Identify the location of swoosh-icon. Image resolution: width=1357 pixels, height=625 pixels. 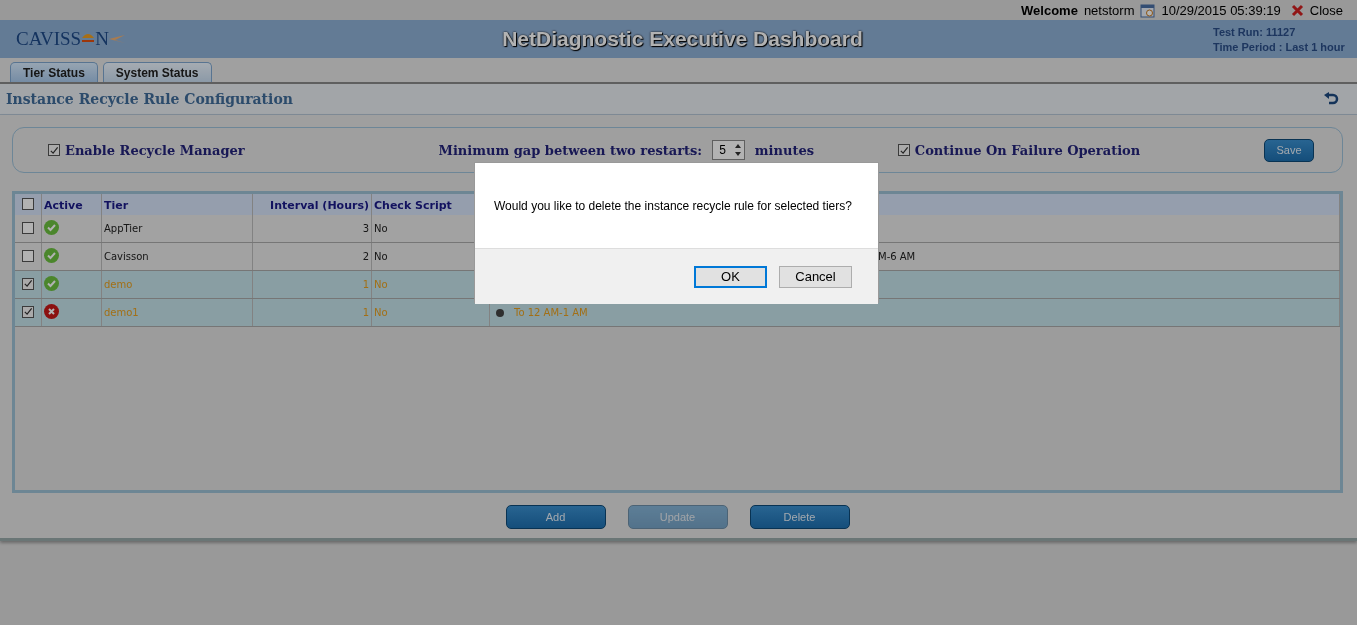
(116, 39).